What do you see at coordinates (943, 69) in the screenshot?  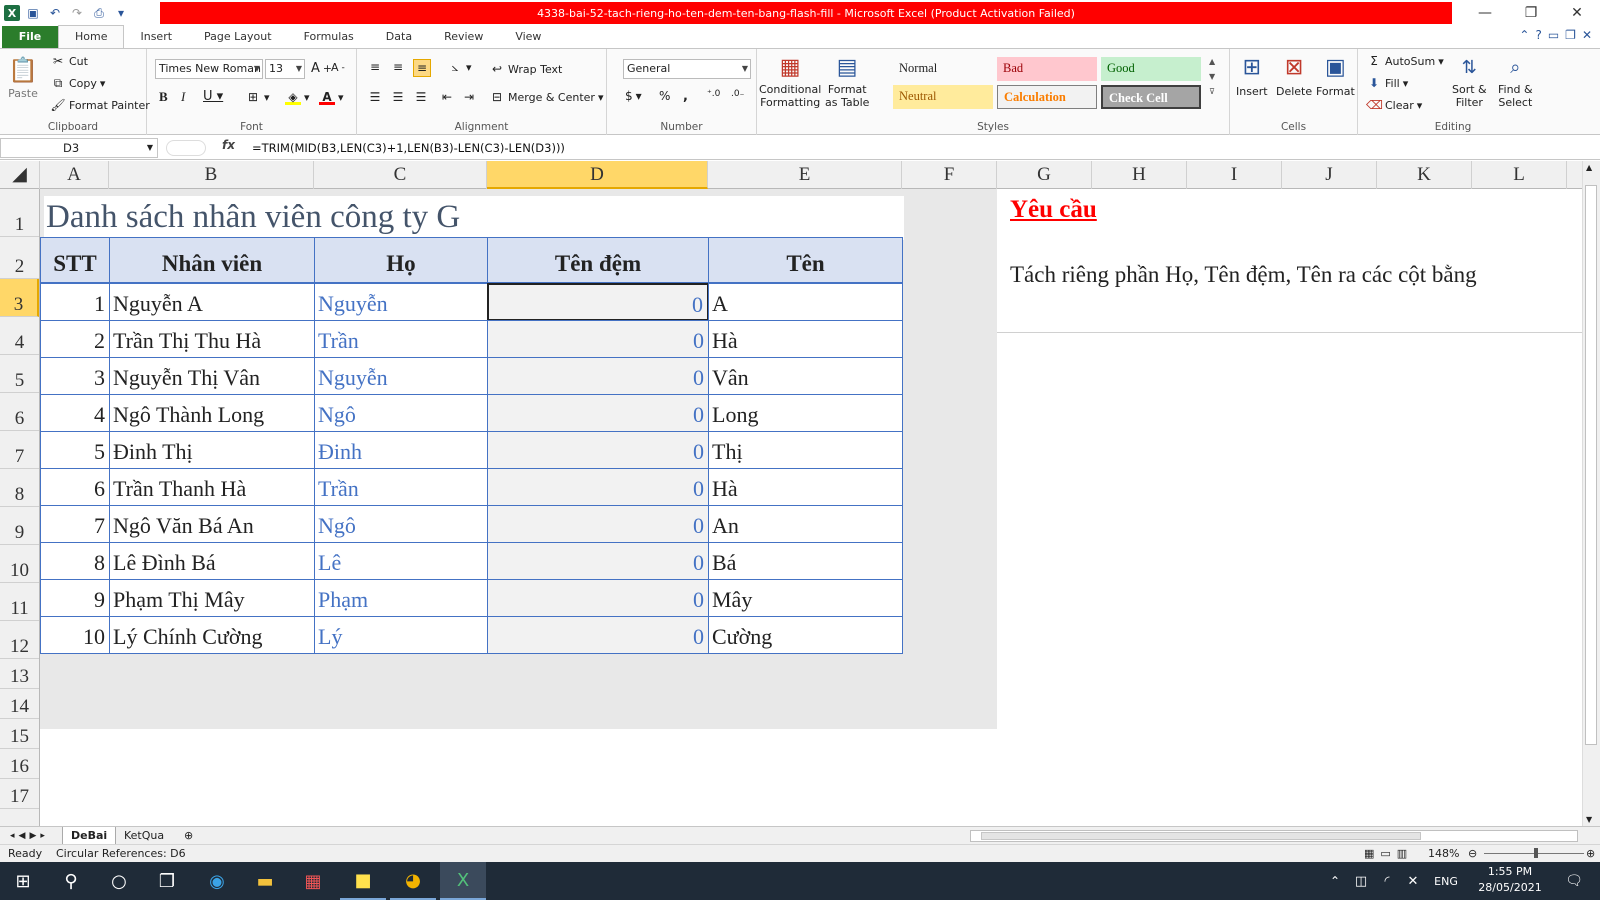 I see `style-normal: Normal` at bounding box center [943, 69].